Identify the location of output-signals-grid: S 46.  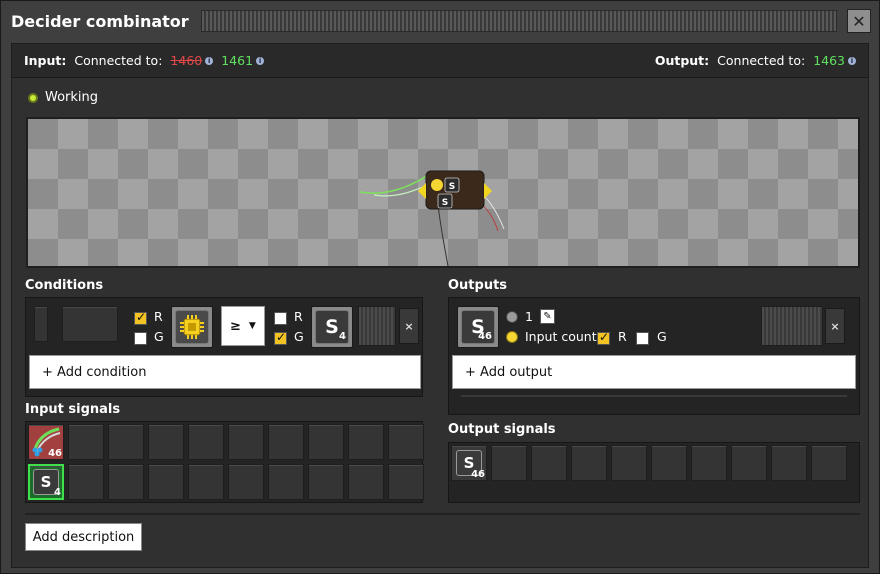
(654, 472).